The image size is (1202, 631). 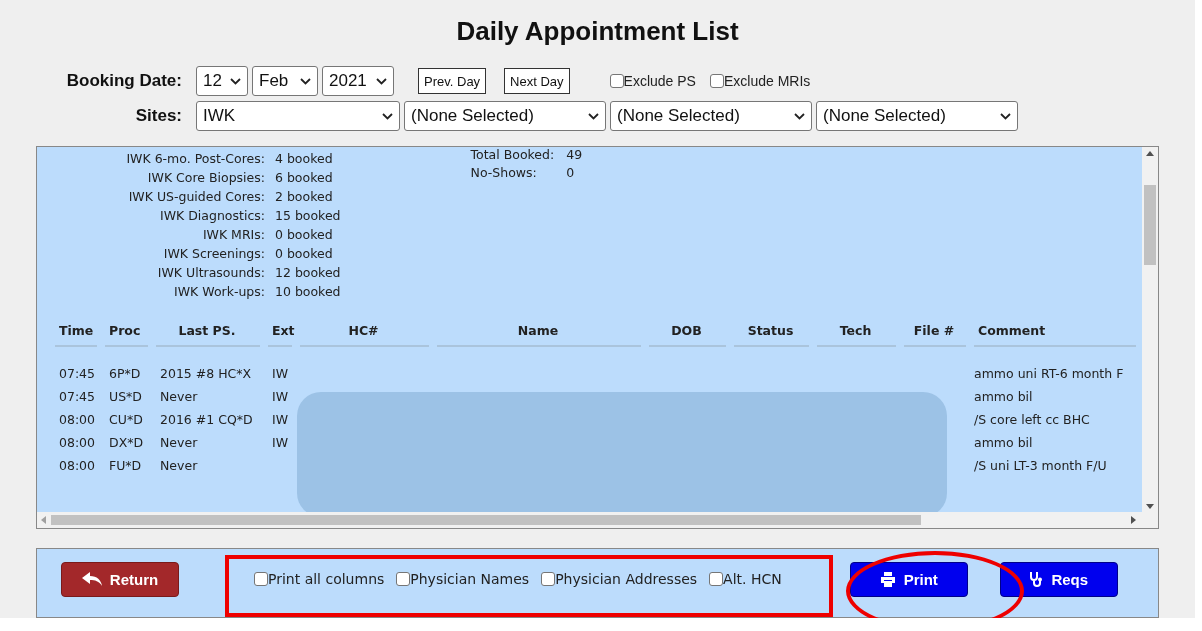 What do you see at coordinates (1036, 579) in the screenshot?
I see `stethoscope-icon` at bounding box center [1036, 579].